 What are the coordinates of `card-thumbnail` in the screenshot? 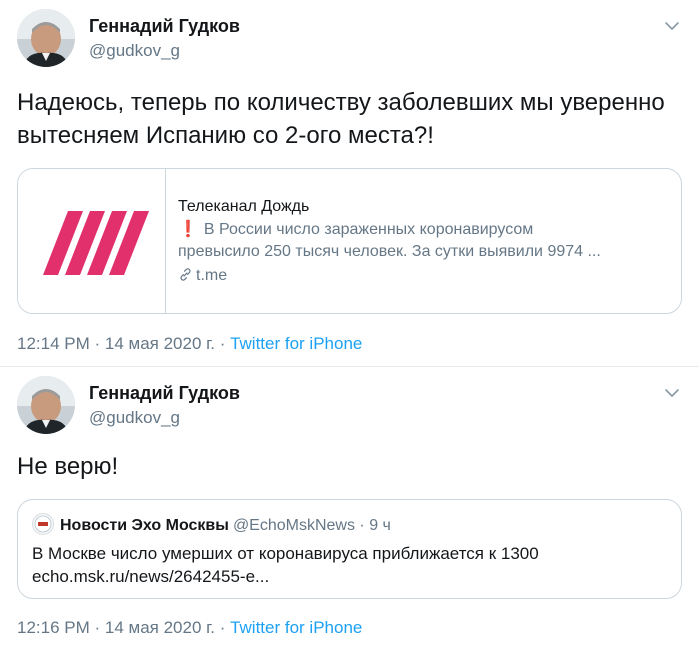 It's located at (92, 241).